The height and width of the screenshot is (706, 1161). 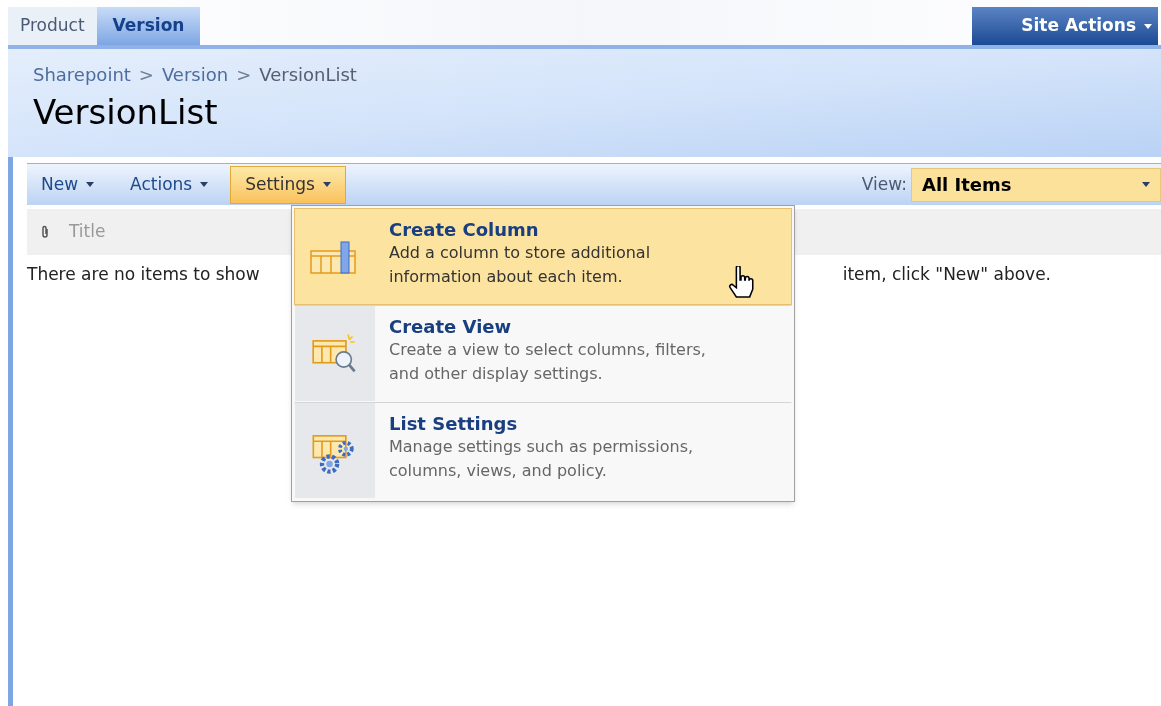 What do you see at coordinates (126, 112) in the screenshot?
I see `page-title: VersionList` at bounding box center [126, 112].